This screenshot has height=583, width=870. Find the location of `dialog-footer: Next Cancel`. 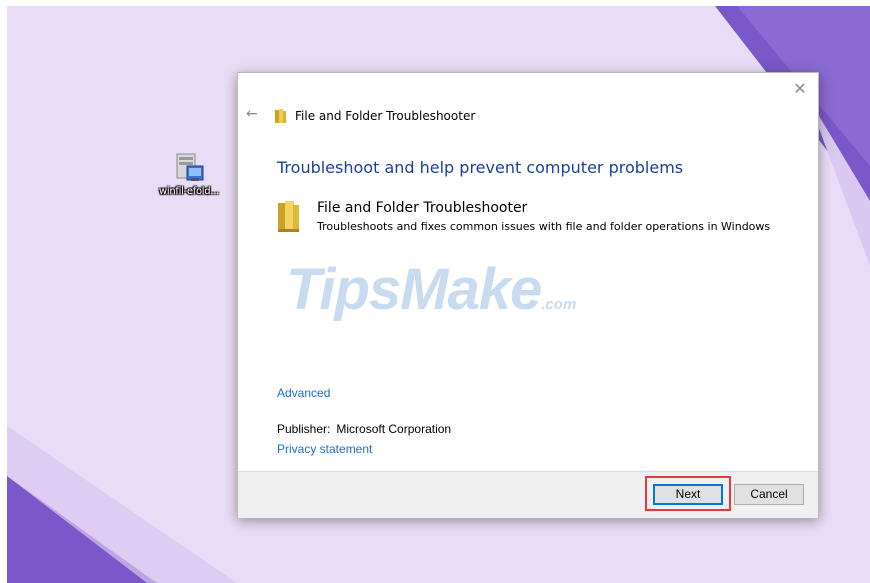

dialog-footer: Next Cancel is located at coordinates (528, 494).